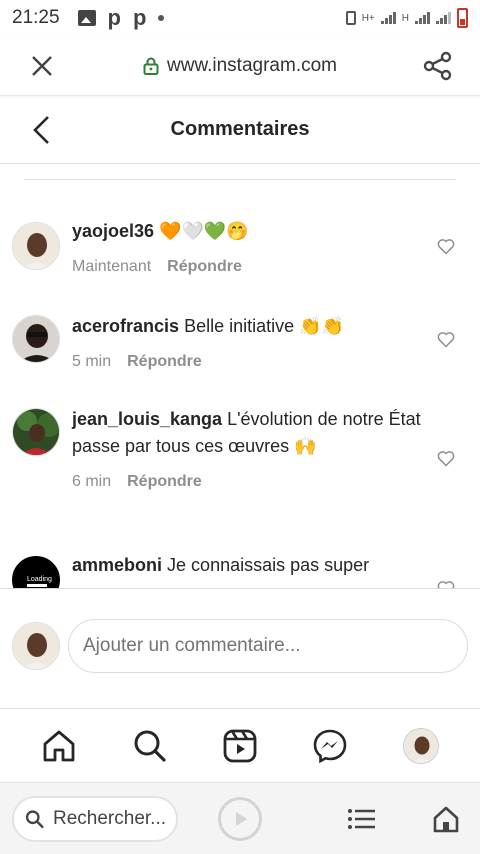  What do you see at coordinates (305, 446) in the screenshot?
I see `comment-emoji: 🙌` at bounding box center [305, 446].